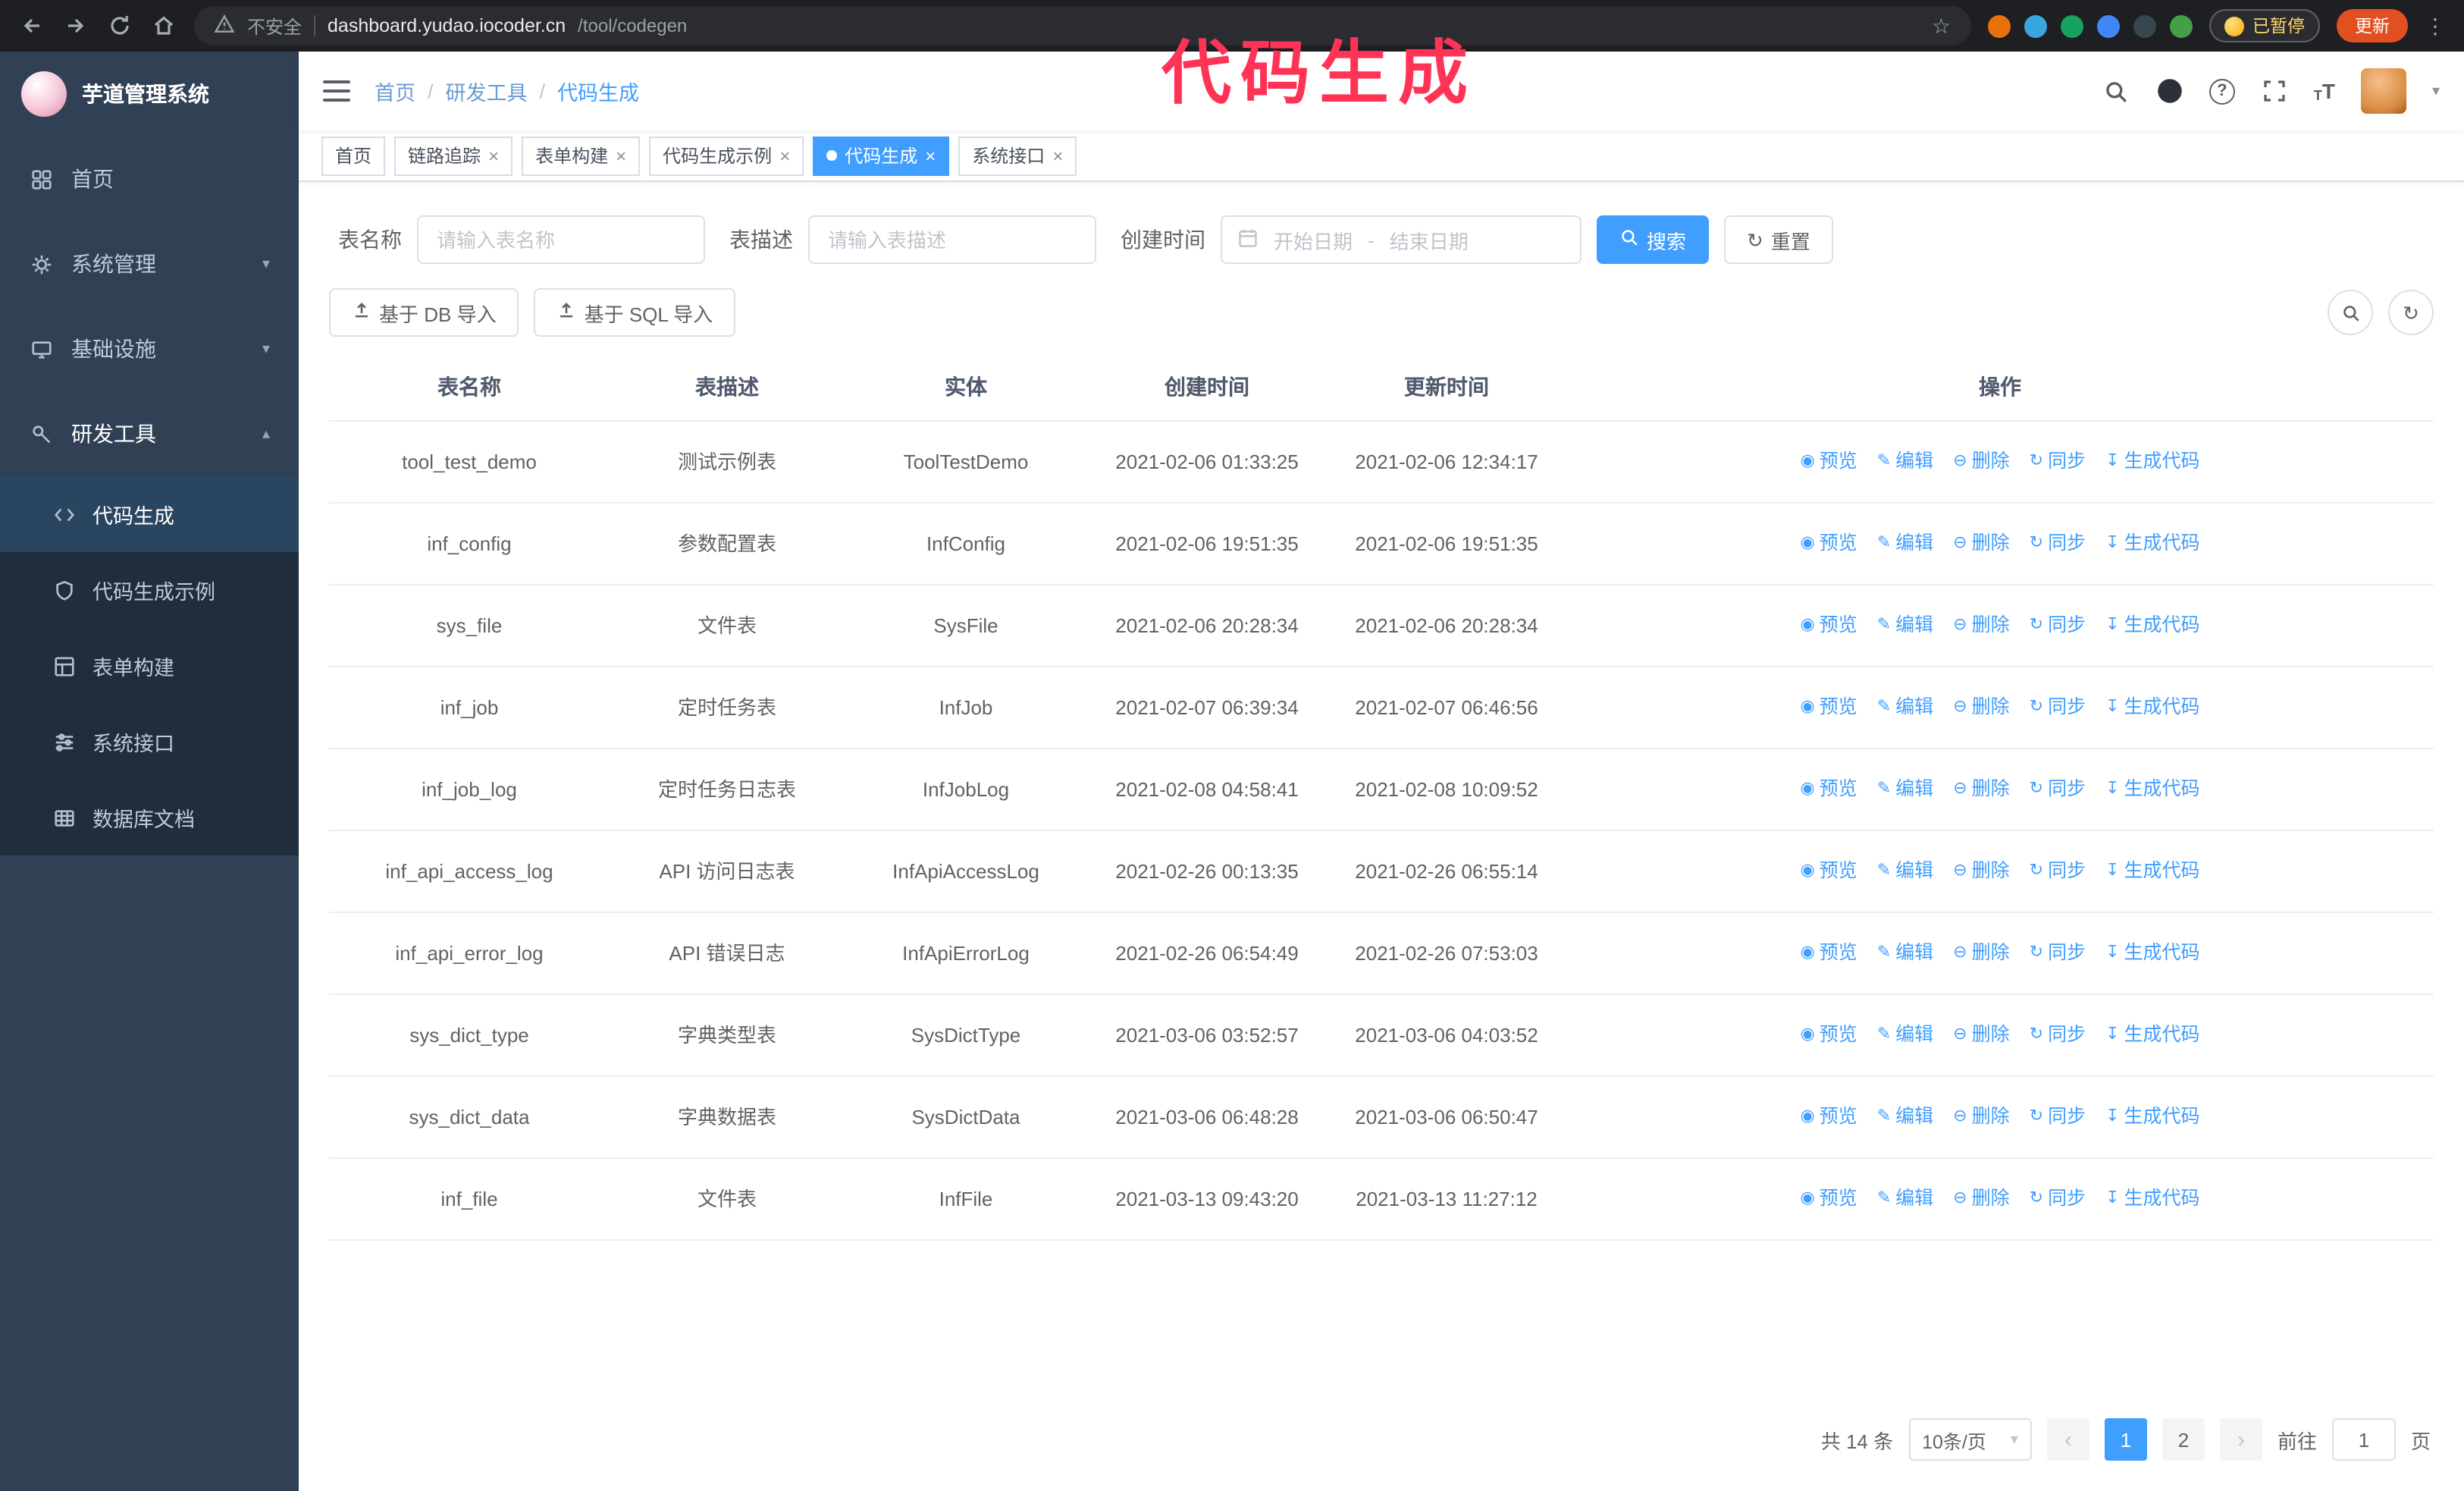  What do you see at coordinates (336, 91) in the screenshot?
I see `hamburger-icon` at bounding box center [336, 91].